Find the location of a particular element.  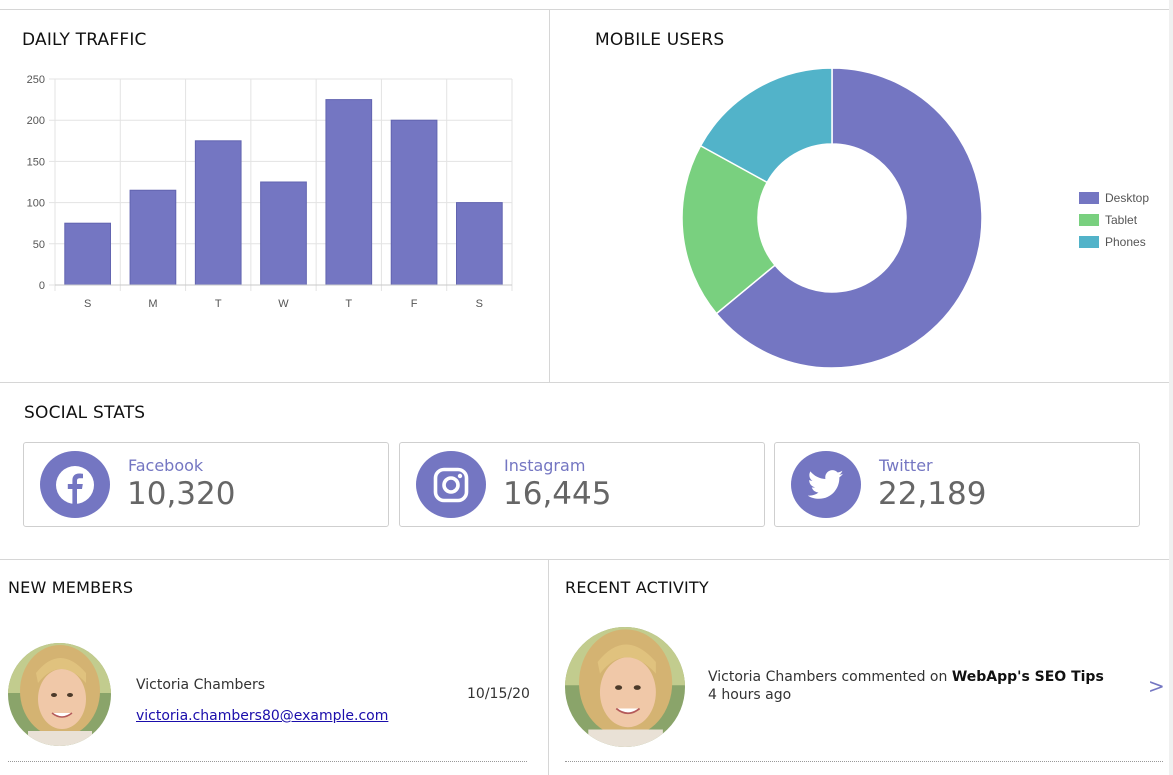

top-divider is located at coordinates (584, 9).